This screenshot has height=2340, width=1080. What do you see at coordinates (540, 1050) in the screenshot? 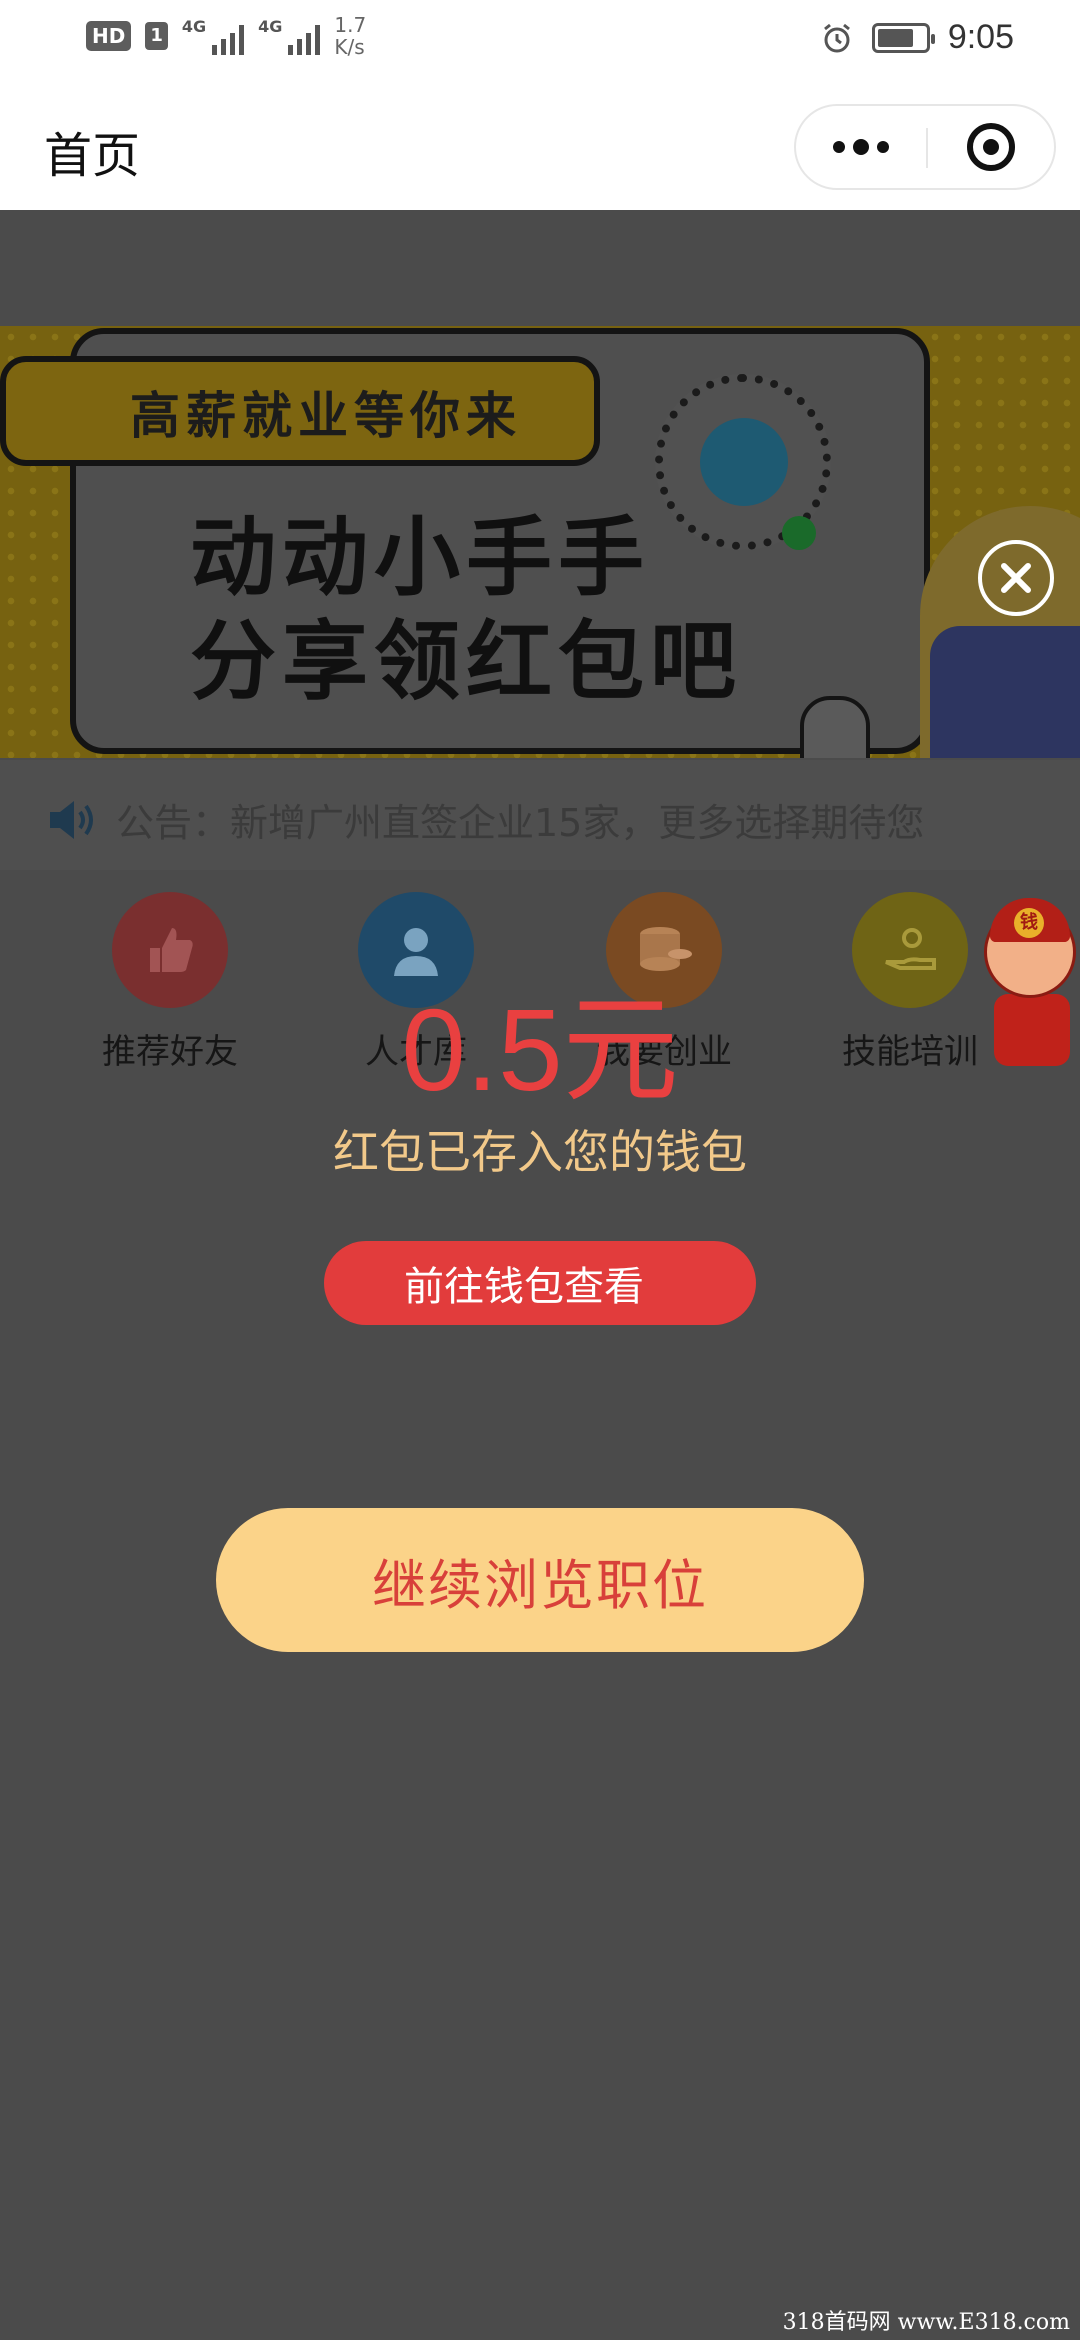
I see `red-packet-amount: 0.5元` at bounding box center [540, 1050].